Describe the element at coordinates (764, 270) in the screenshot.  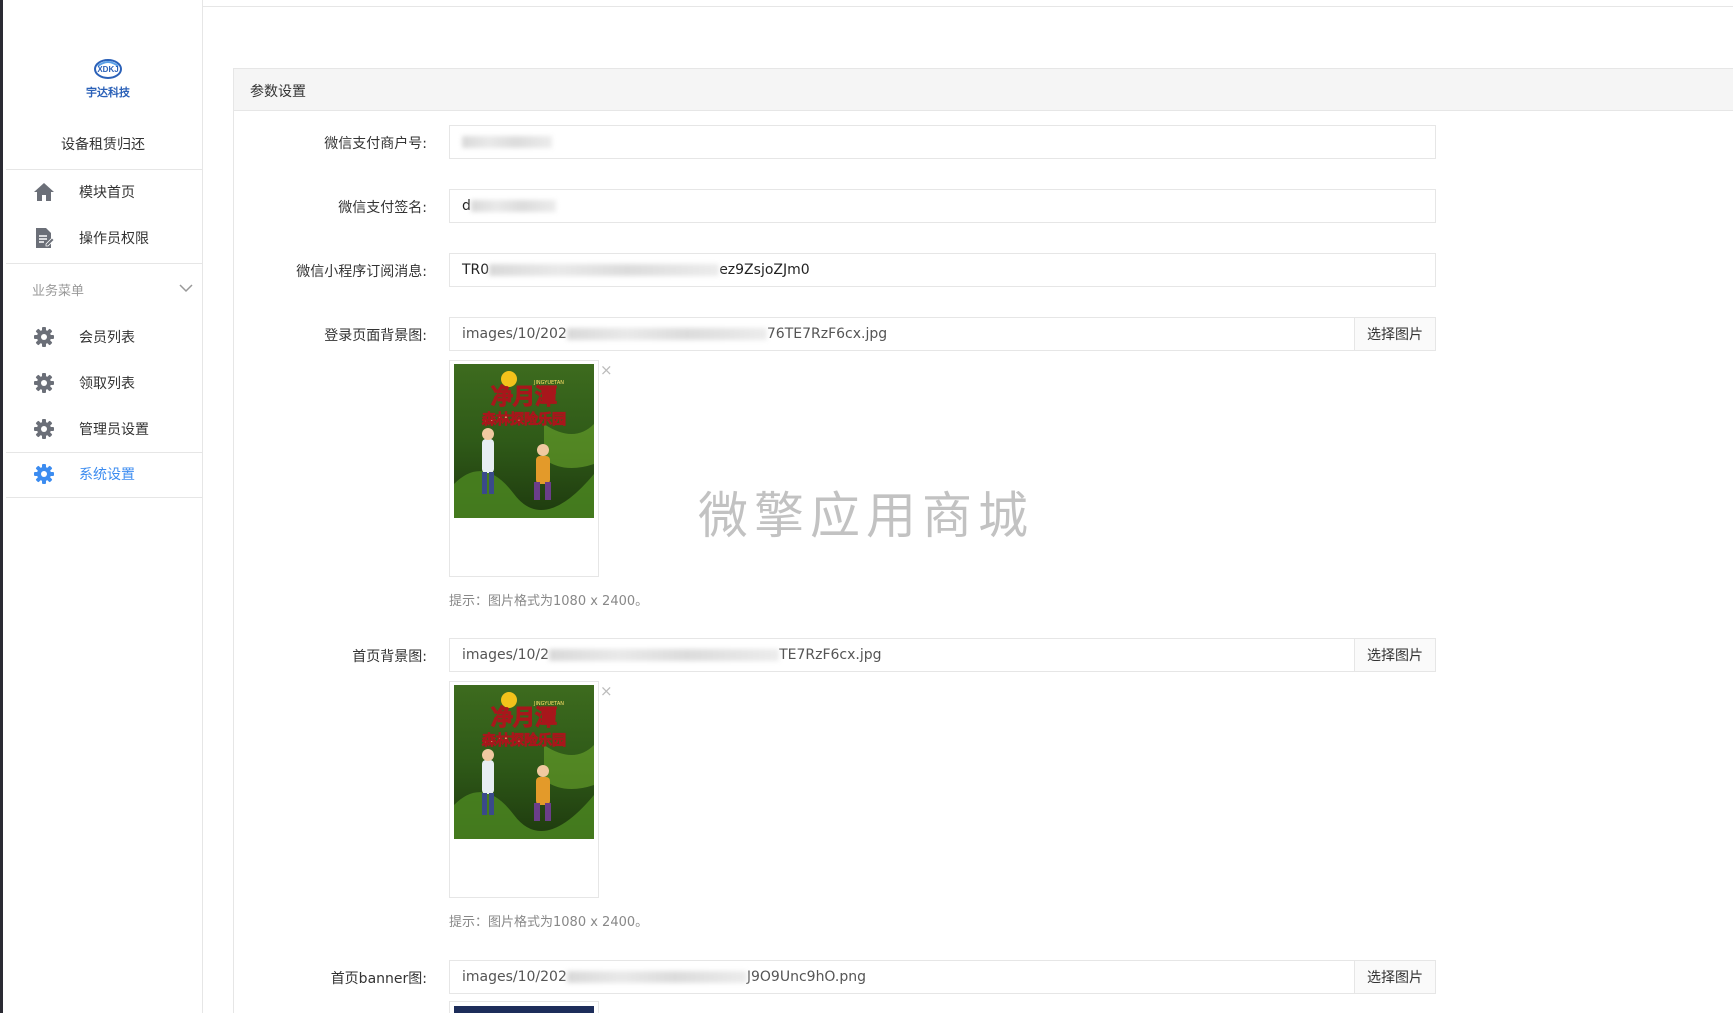
I see `subscribe-msg-suffix: ez9ZsjoZJm0` at that location.